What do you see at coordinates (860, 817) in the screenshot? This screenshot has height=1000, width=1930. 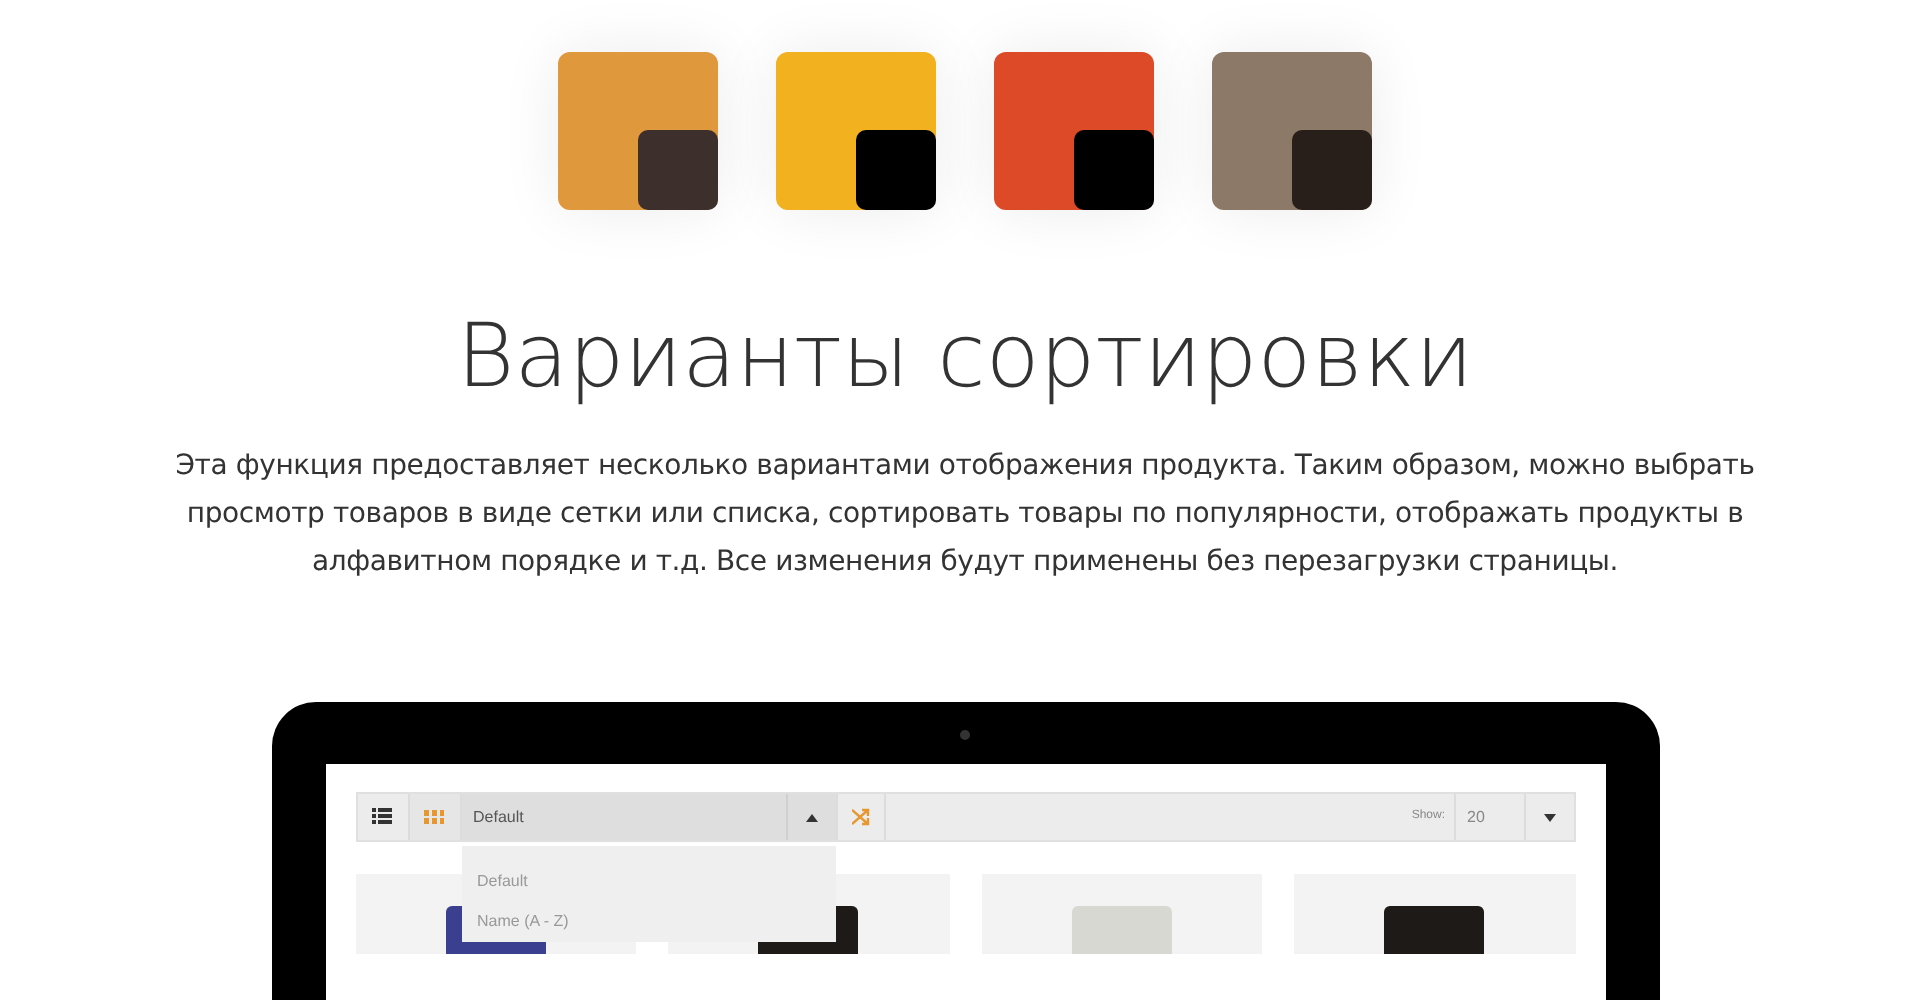 I see `shuffle-icon` at bounding box center [860, 817].